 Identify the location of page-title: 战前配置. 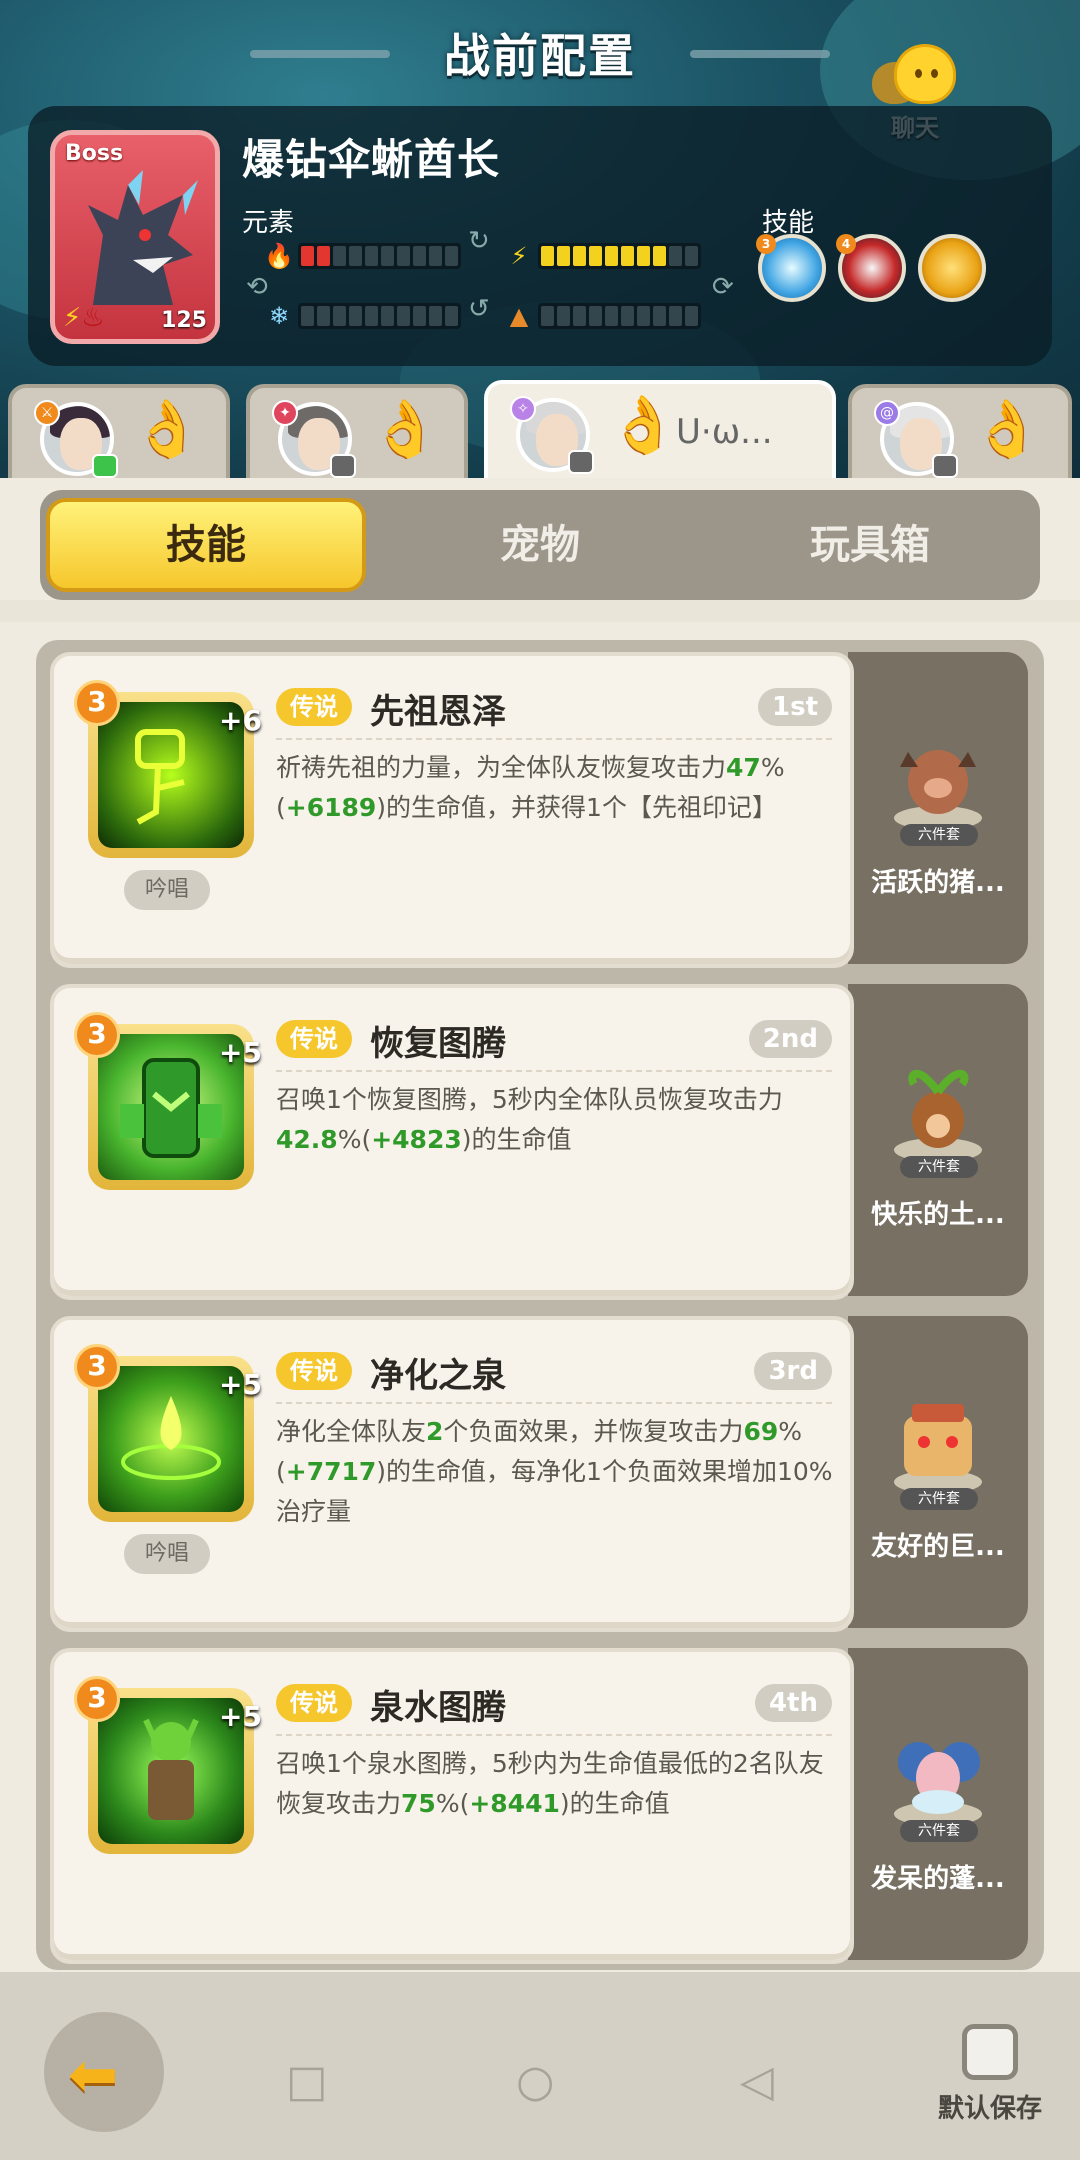
(540, 56).